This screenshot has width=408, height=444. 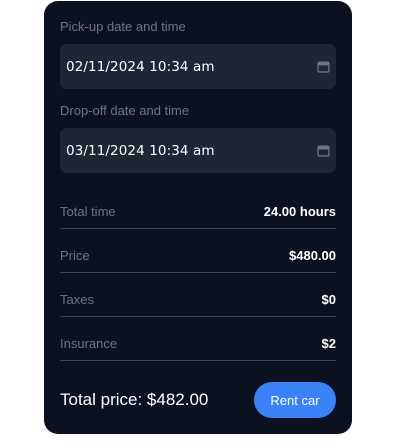 I want to click on rent-car-button: Rent car, so click(x=295, y=400).